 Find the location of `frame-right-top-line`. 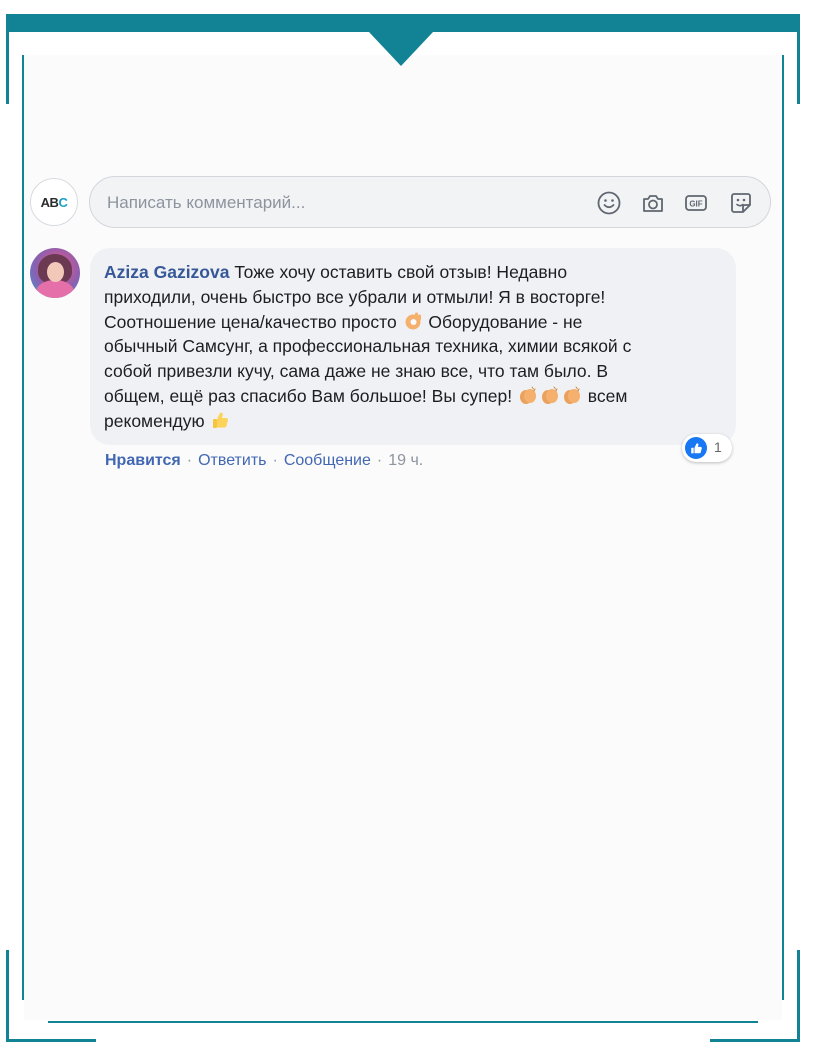

frame-right-top-line is located at coordinates (798, 59).